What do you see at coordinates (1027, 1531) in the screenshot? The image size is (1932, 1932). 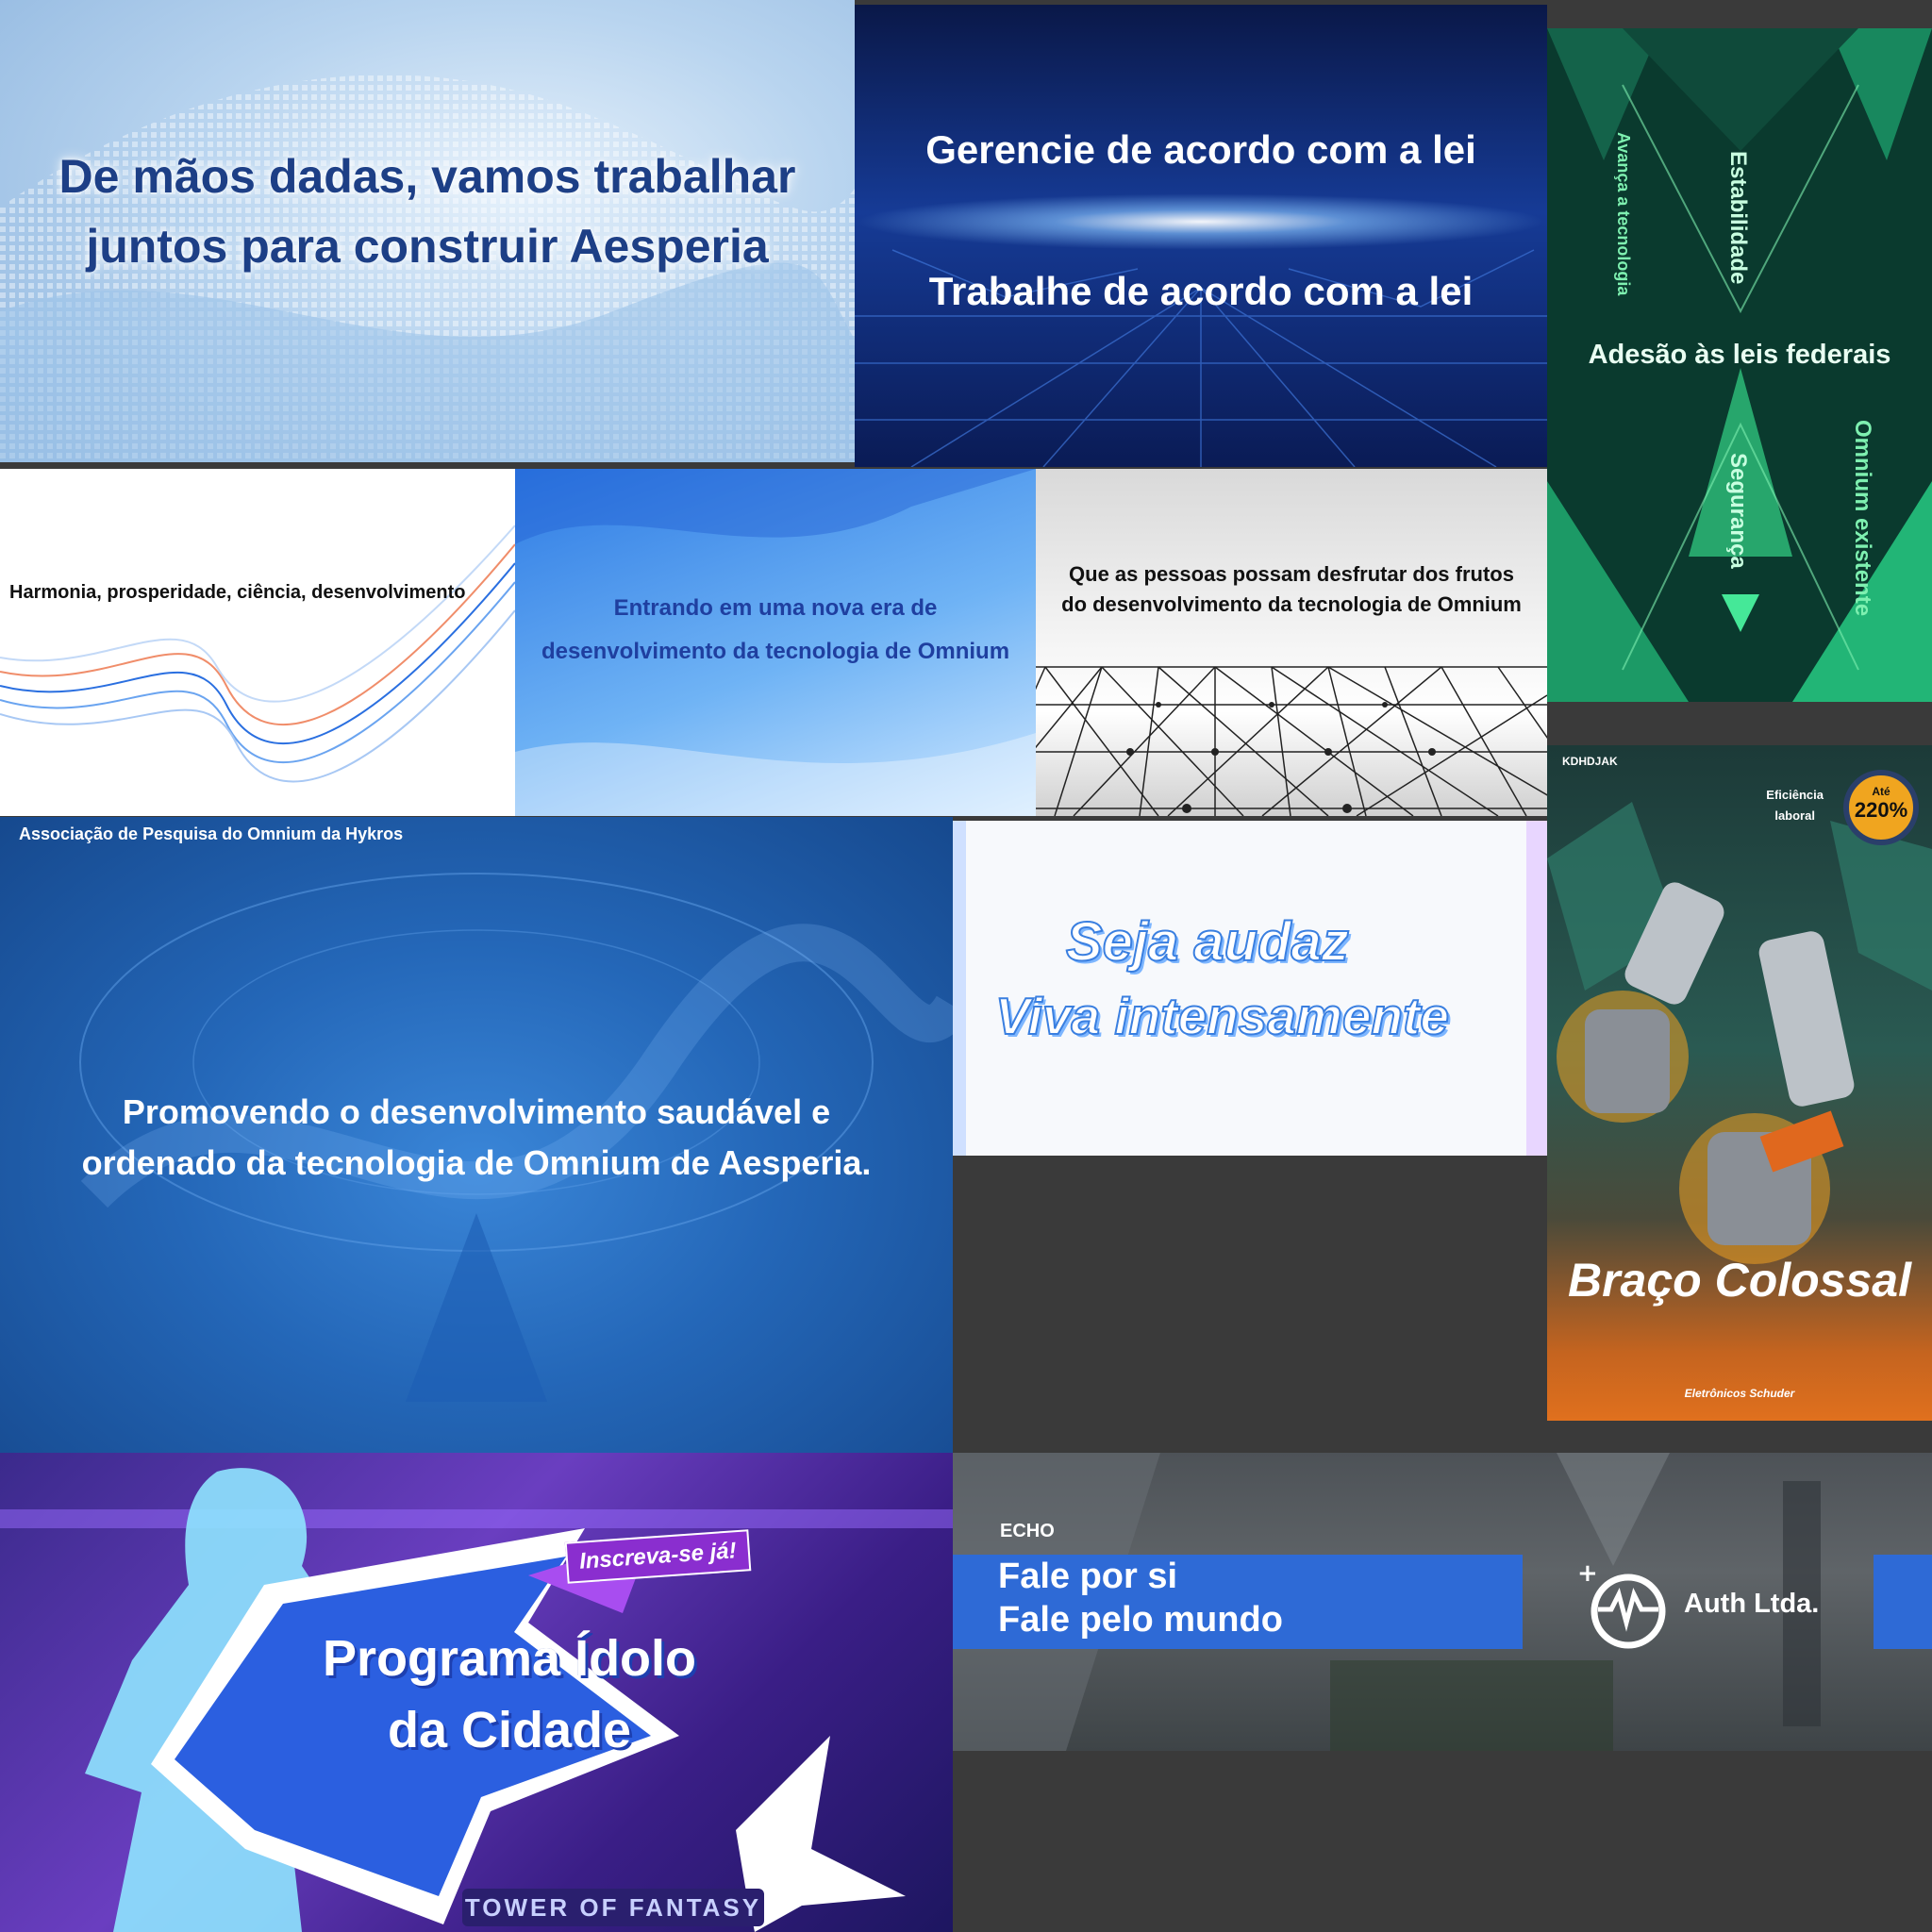 I see `echo-label: ECHO` at bounding box center [1027, 1531].